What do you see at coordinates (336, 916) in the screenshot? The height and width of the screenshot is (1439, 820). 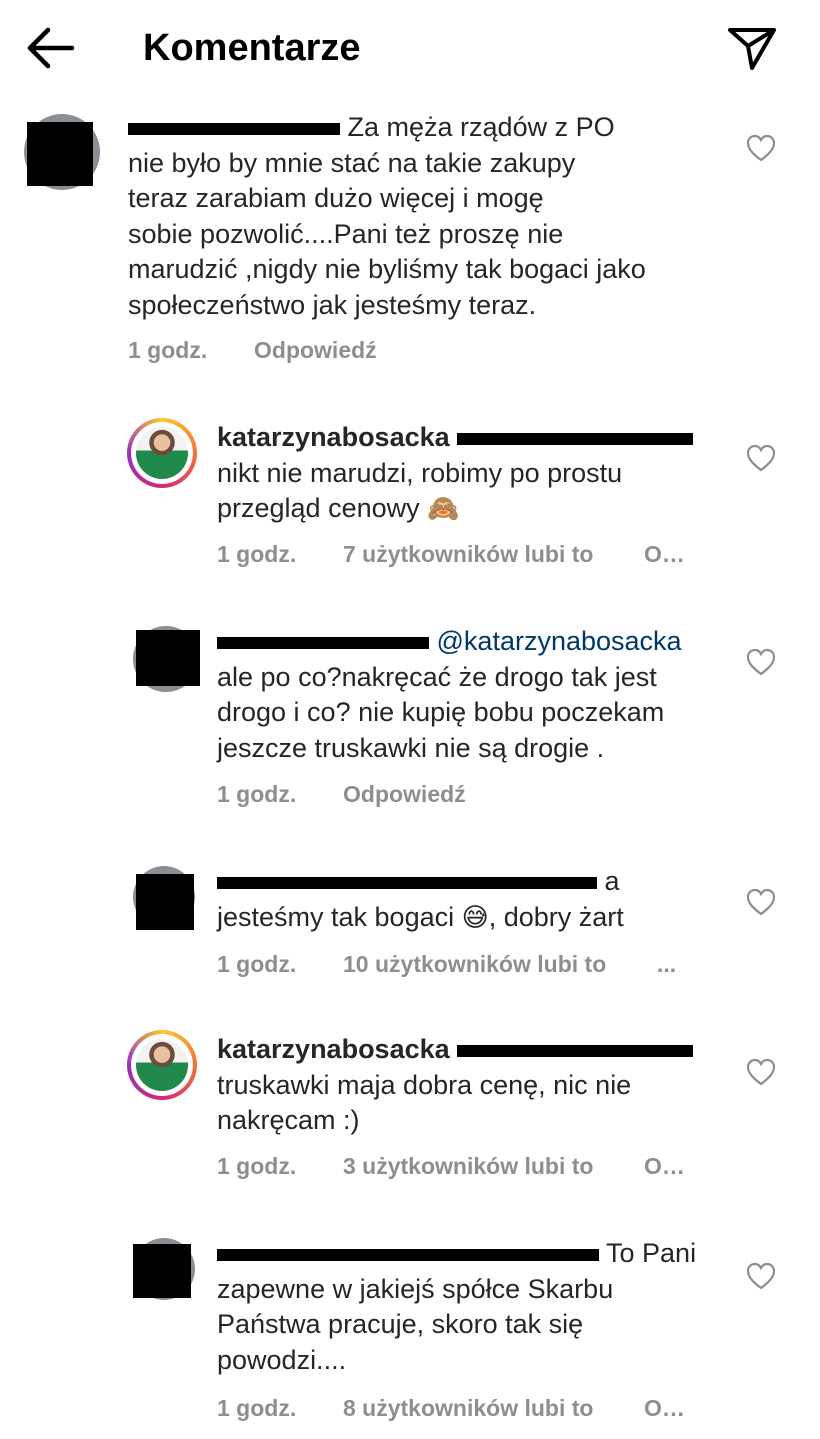 I see `comment-line: jesteśmy tak bogaci` at bounding box center [336, 916].